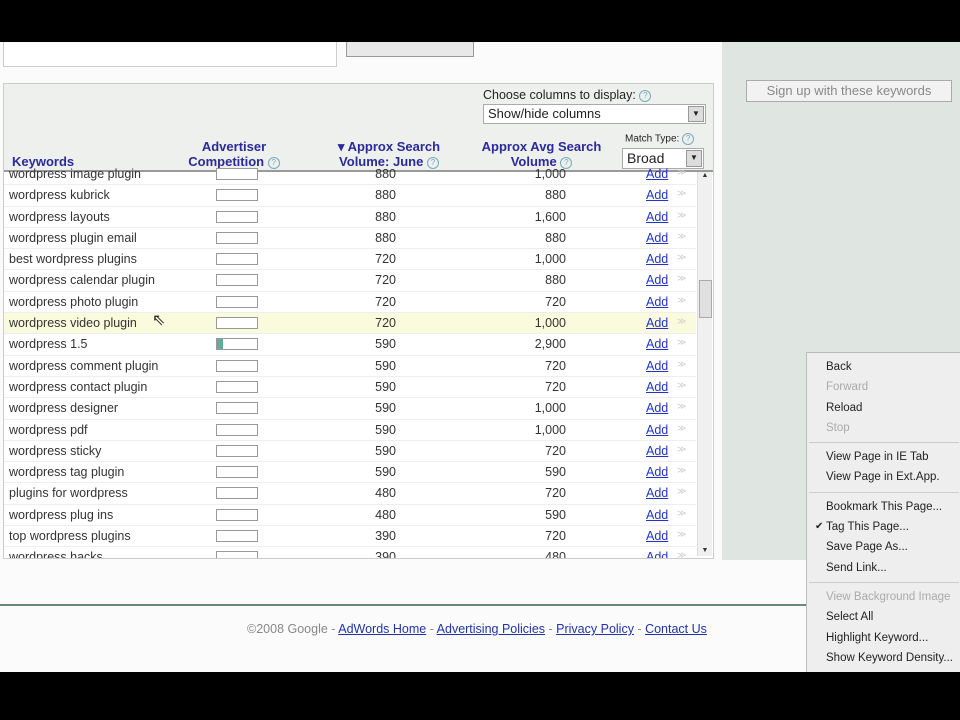 The width and height of the screenshot is (960, 720). Describe the element at coordinates (883, 408) in the screenshot. I see `menu-item: Reload` at that location.